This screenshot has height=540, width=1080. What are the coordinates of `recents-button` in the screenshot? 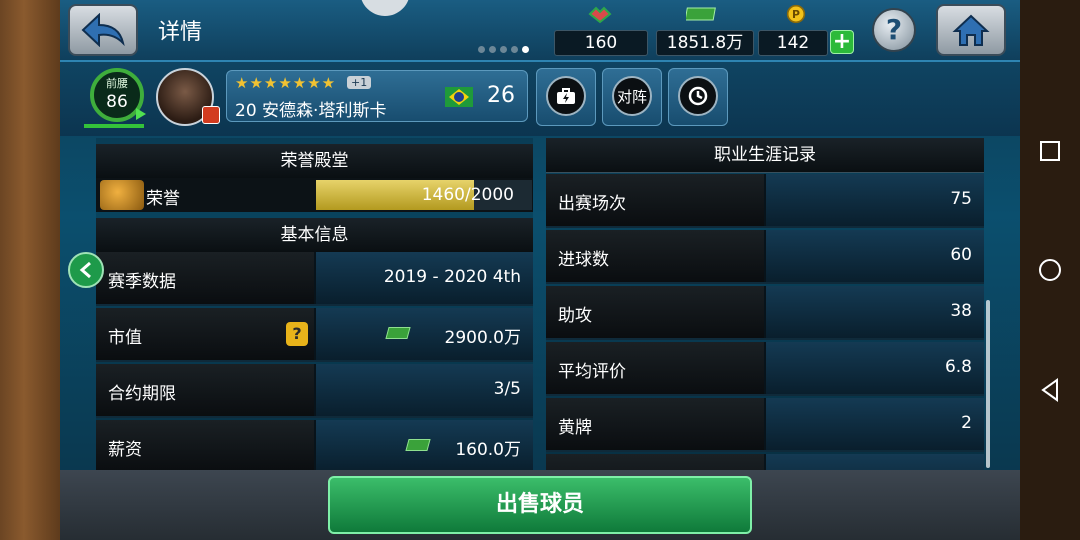 It's located at (1050, 151).